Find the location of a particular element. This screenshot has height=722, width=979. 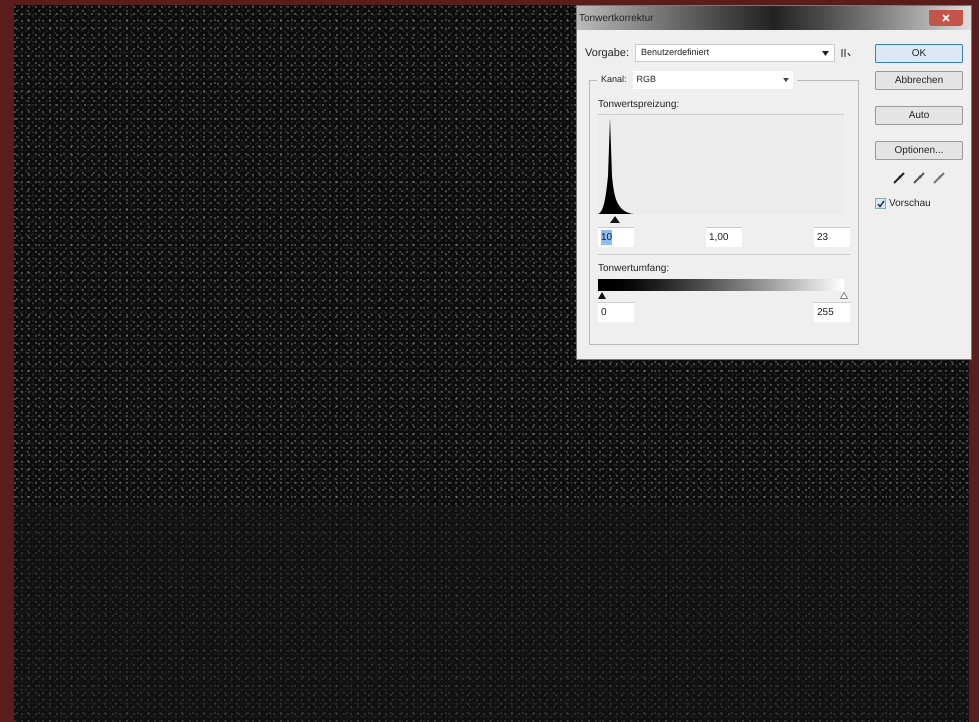

close-icon is located at coordinates (946, 18).